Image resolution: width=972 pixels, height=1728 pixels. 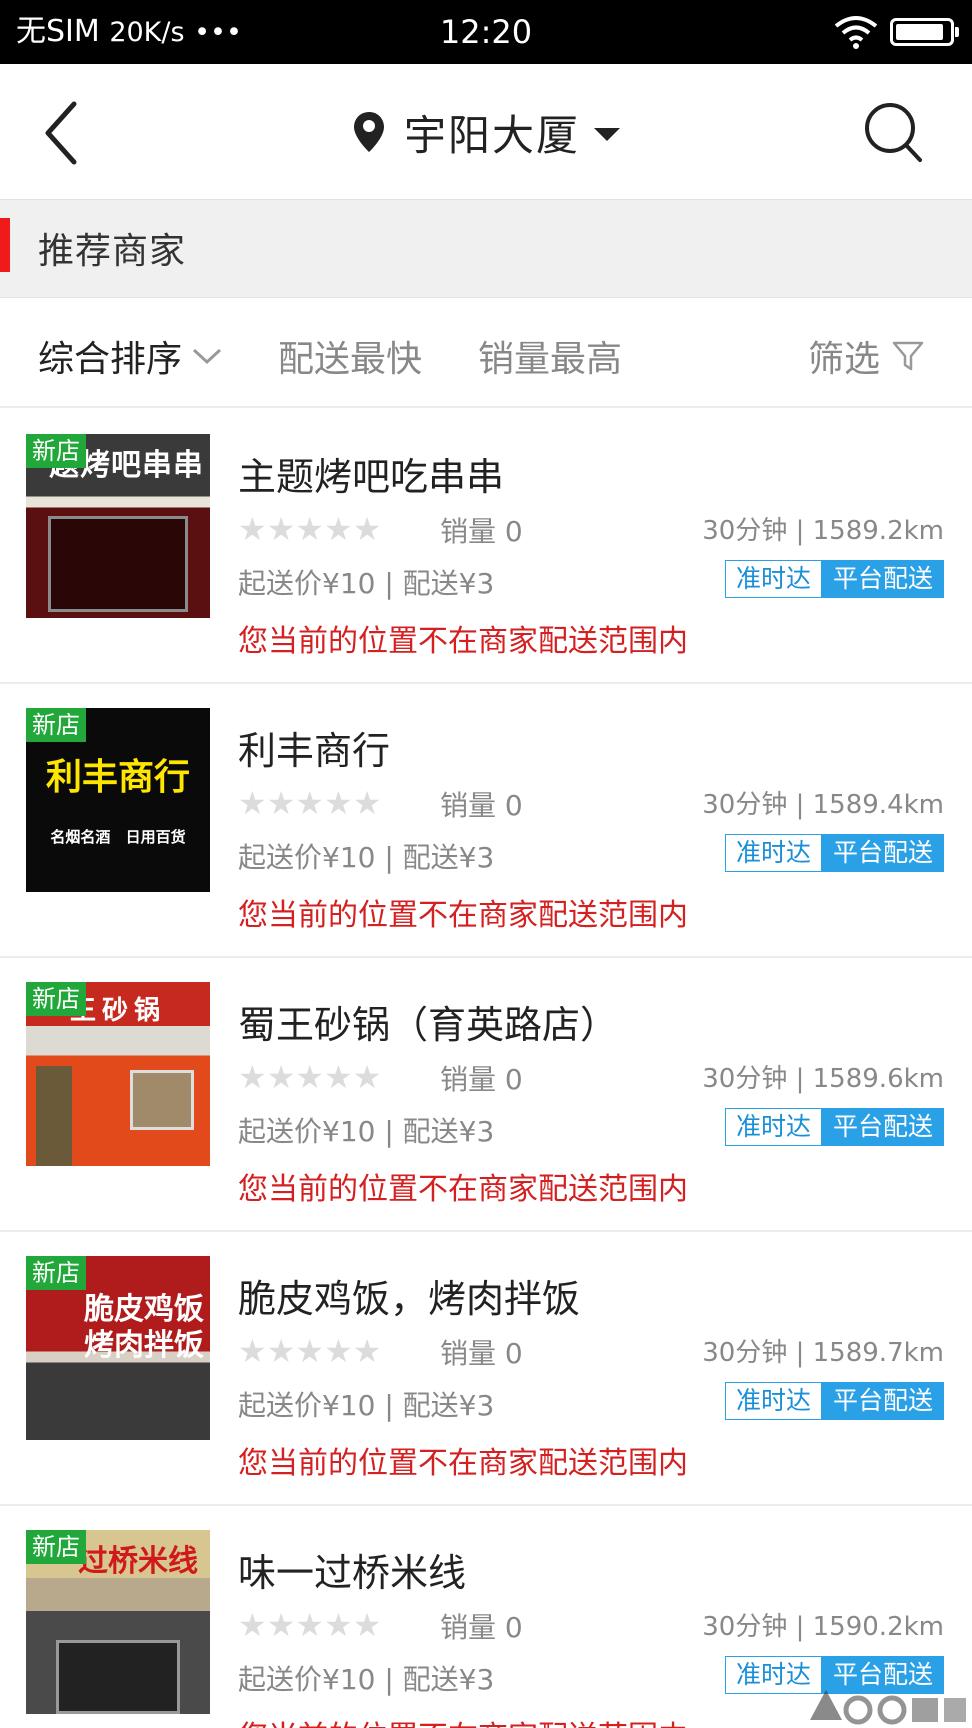 What do you see at coordinates (888, 1707) in the screenshot?
I see `watermark-logo` at bounding box center [888, 1707].